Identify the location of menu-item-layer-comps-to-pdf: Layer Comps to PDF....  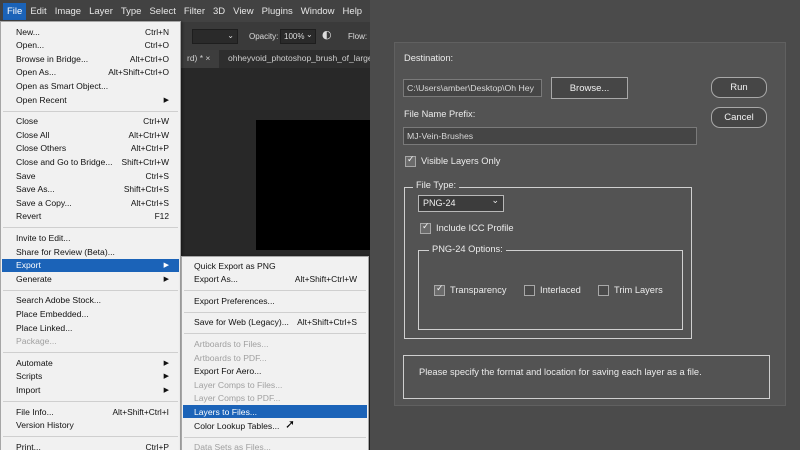
(275, 398).